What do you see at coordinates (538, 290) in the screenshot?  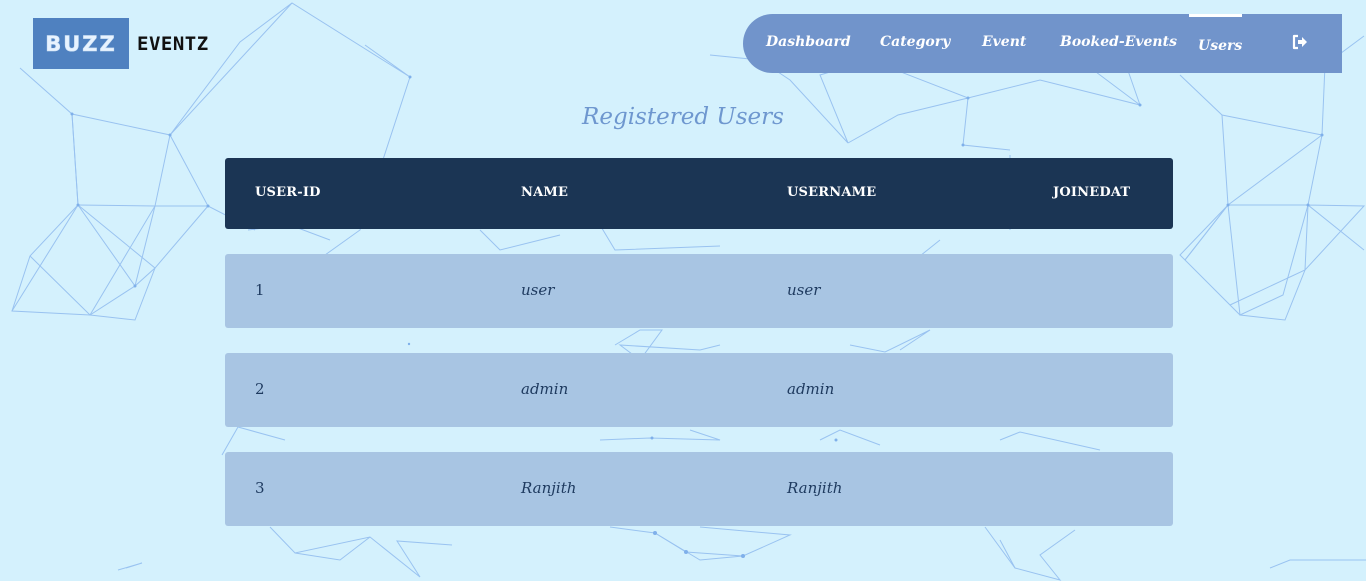 I see `cell-name: user` at bounding box center [538, 290].